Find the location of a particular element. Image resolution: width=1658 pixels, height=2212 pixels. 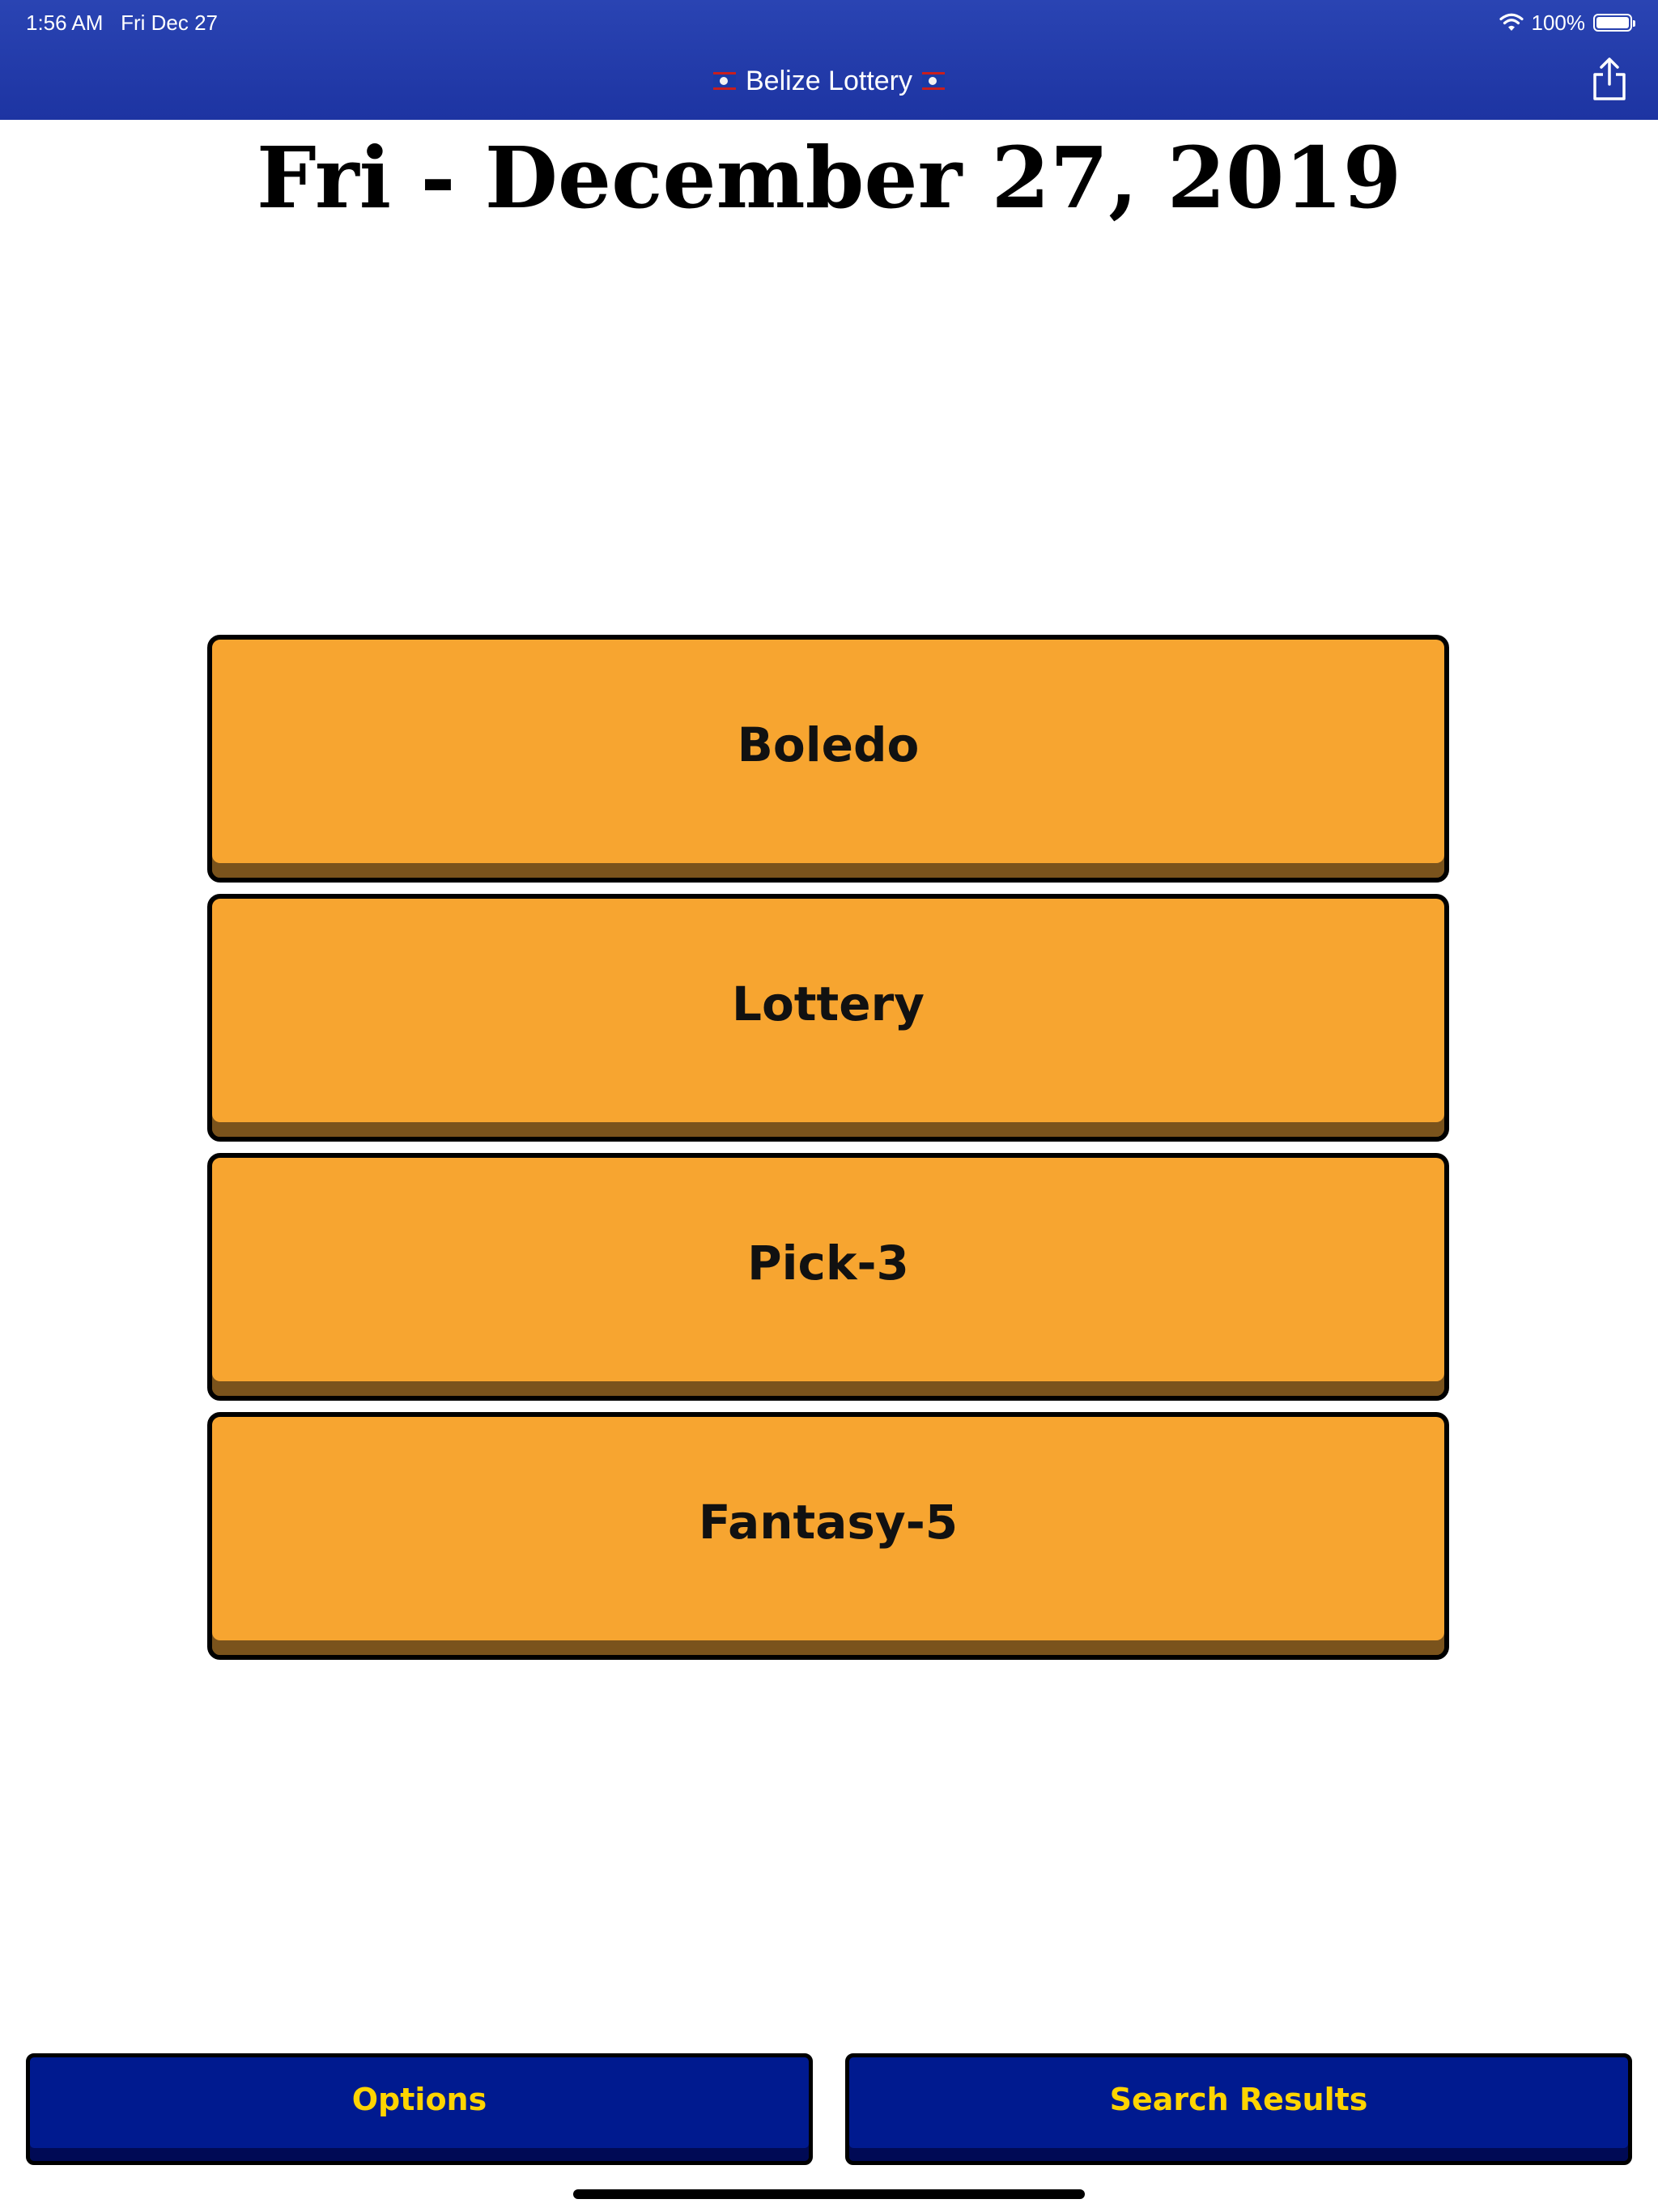

status-bar-left: 1:56 AM Fri Dec 27 is located at coordinates (122, 22).